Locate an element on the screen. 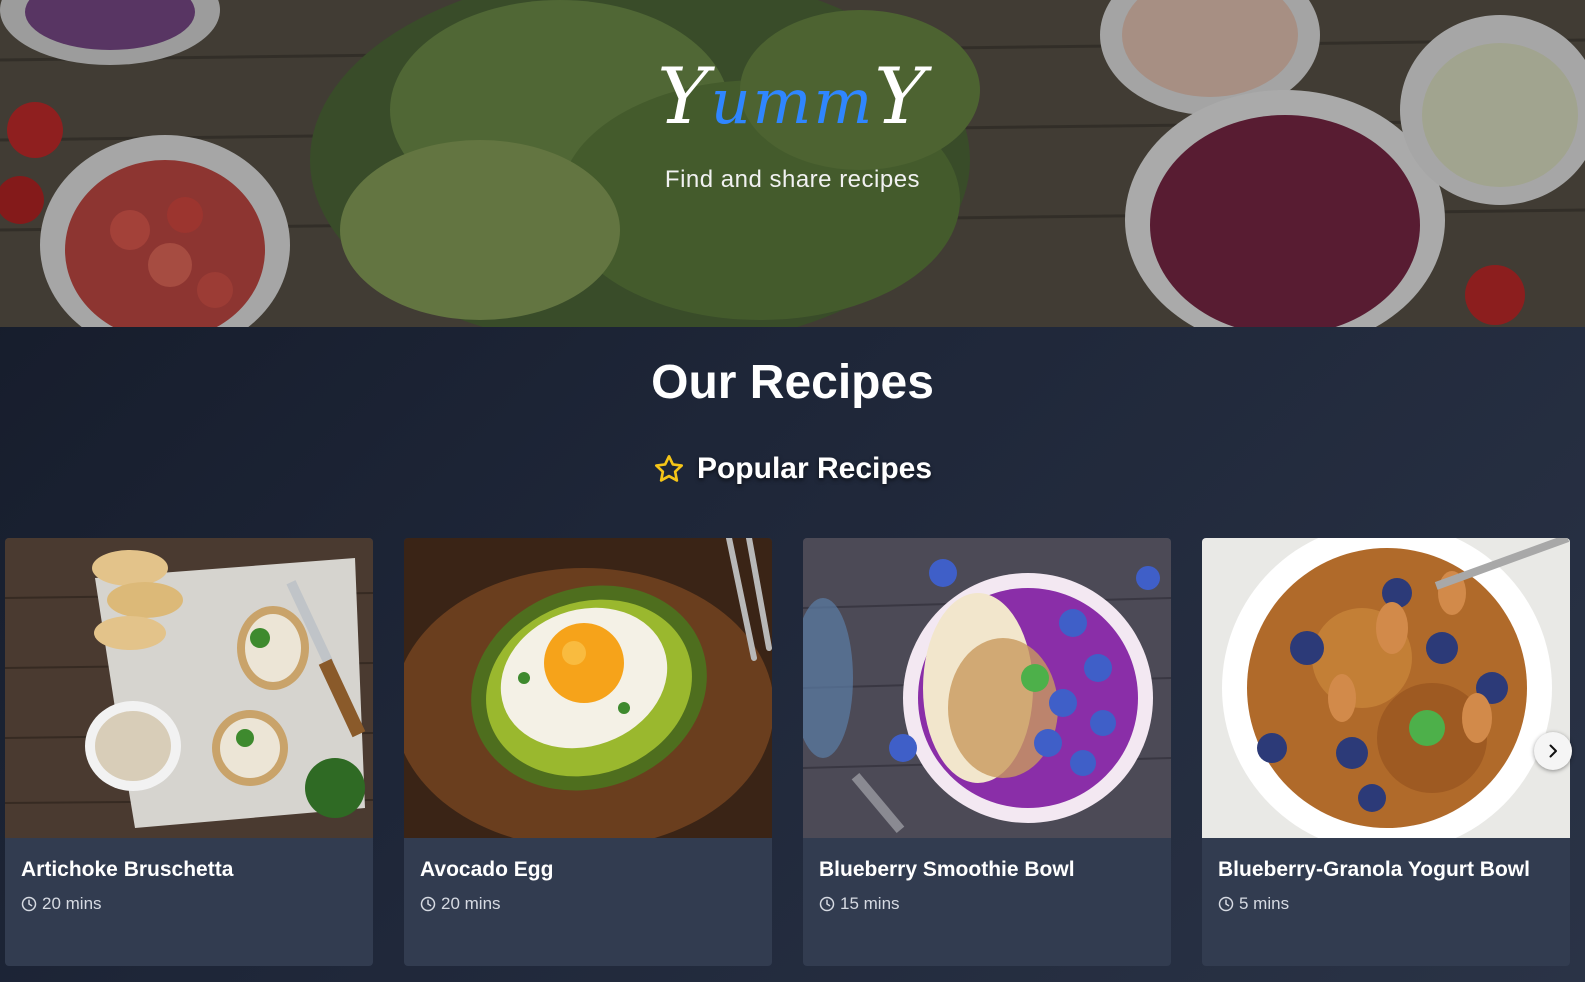 This screenshot has width=1585, height=982. recipe-time-label: 5 mins is located at coordinates (1264, 903).